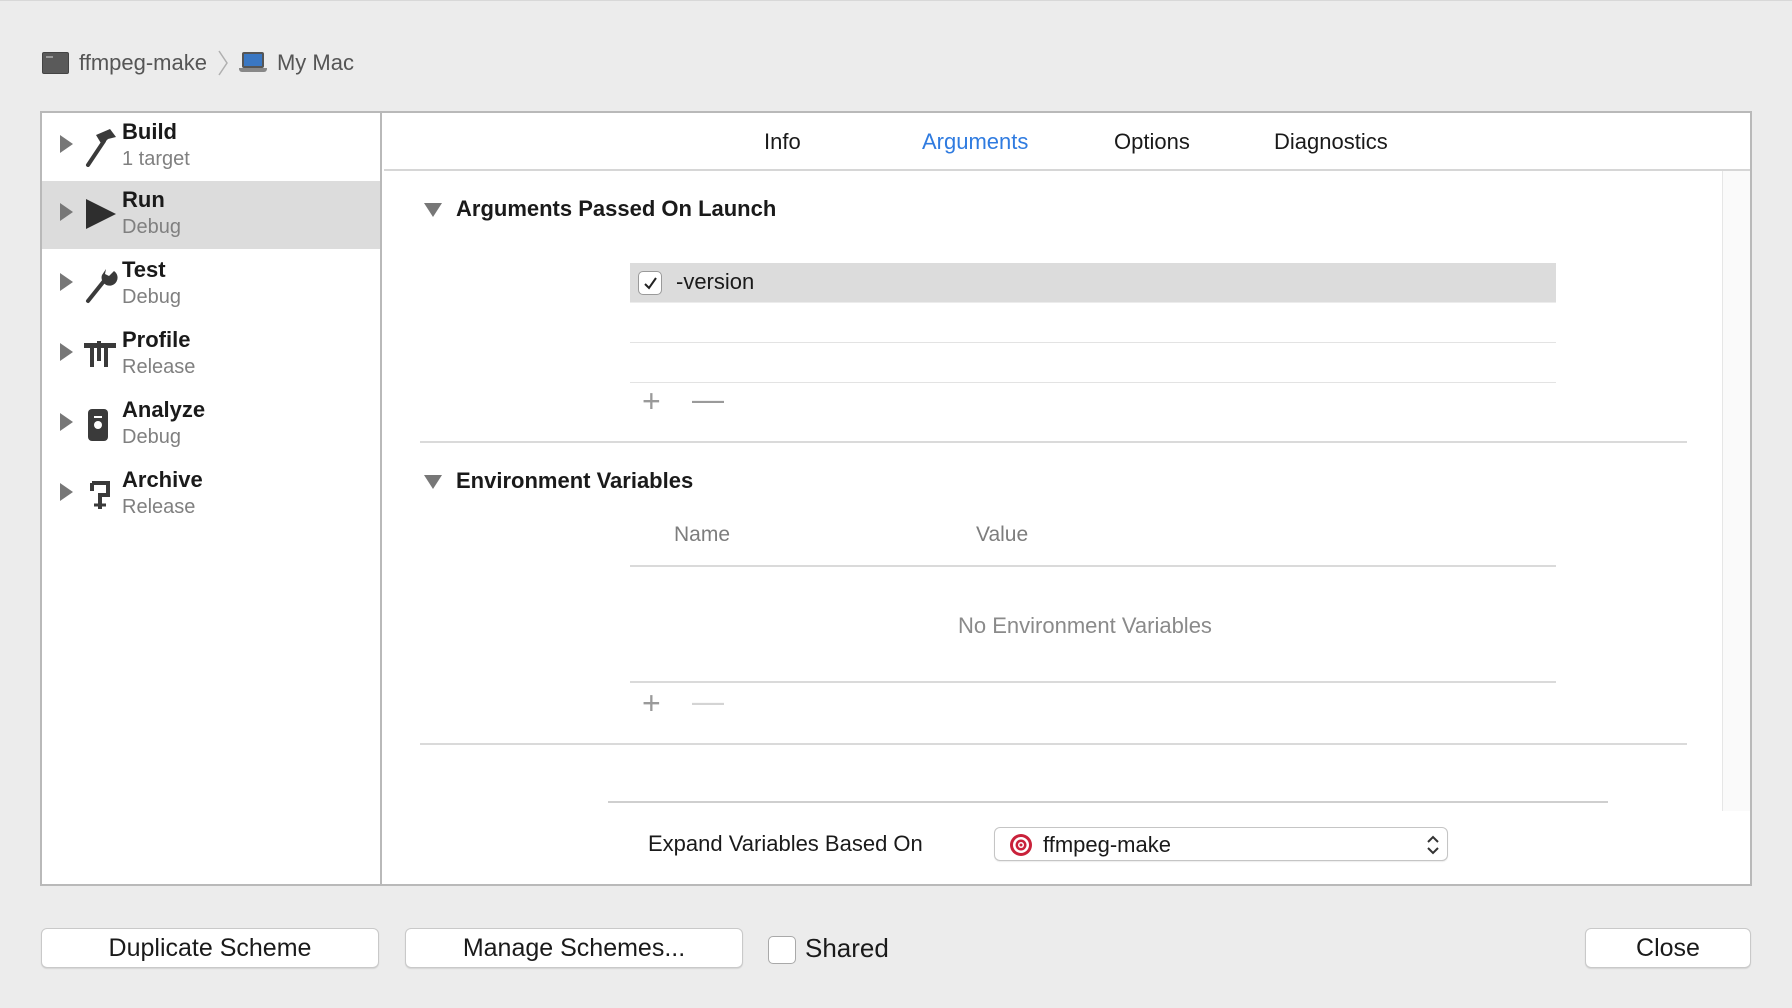  Describe the element at coordinates (210, 948) in the screenshot. I see `duplicate-scheme-button: Duplicate Scheme` at that location.